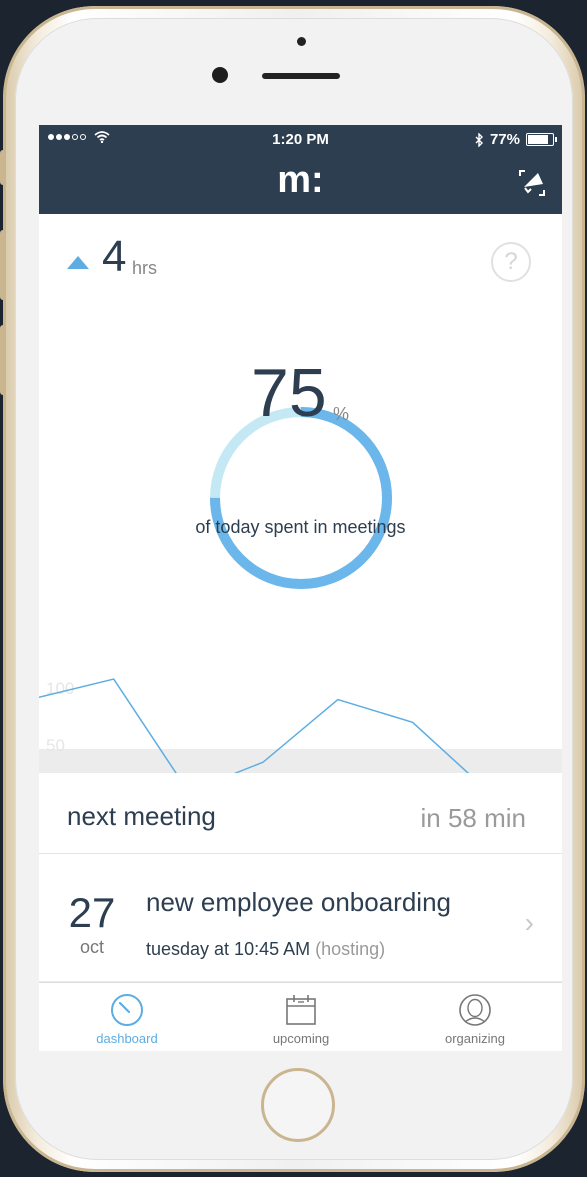 This screenshot has width=587, height=1177. What do you see at coordinates (92, 912) in the screenshot?
I see `meeting-day: 27` at bounding box center [92, 912].